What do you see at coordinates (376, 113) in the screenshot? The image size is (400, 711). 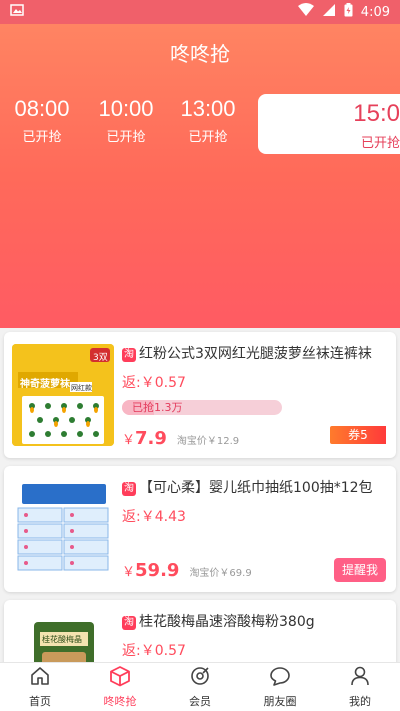 I see `slot-time: 15:0` at bounding box center [376, 113].